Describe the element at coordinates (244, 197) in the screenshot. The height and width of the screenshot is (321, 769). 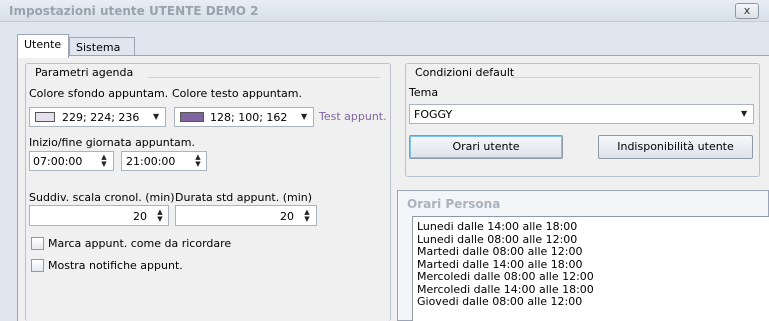
I see `duration-label: Durata std appunt. (min)` at that location.